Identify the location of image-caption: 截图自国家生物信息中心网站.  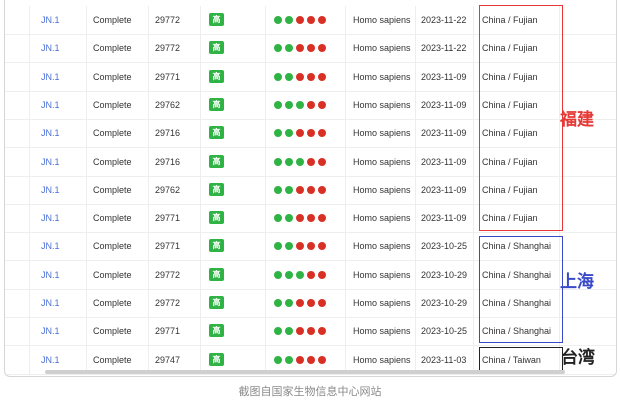
(310, 392).